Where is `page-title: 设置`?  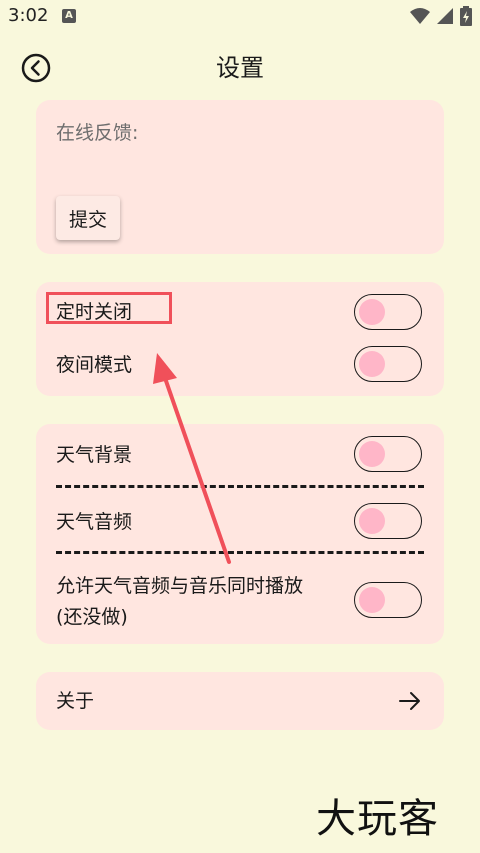 page-title: 设置 is located at coordinates (240, 68).